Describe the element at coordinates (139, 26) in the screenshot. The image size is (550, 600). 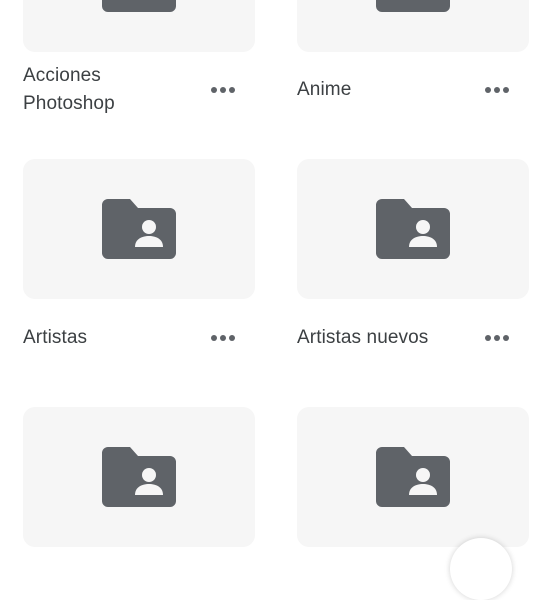
I see `folder-tile-acciones-photoshop` at that location.